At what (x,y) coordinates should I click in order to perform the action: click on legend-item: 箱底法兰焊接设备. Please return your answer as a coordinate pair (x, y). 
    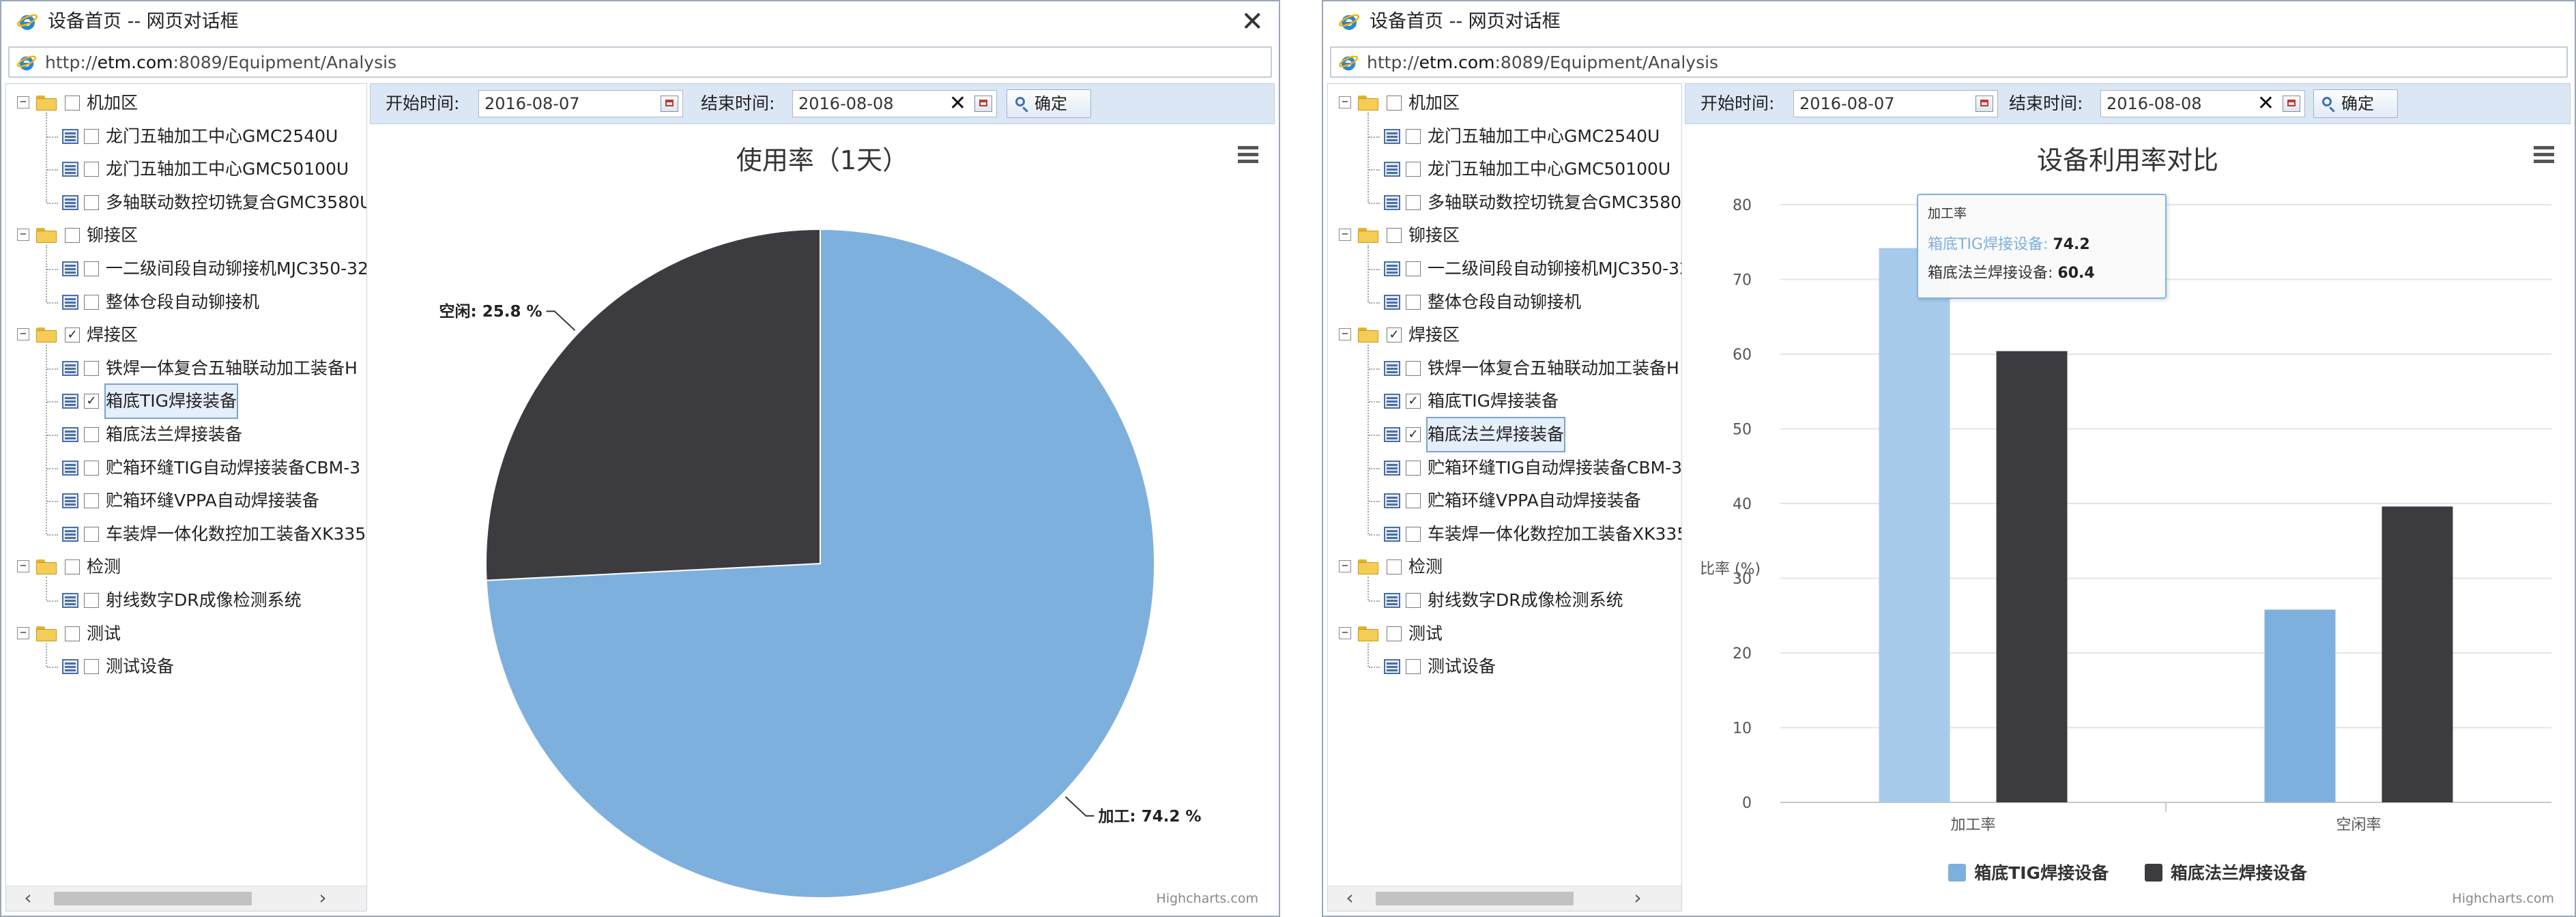
    Looking at the image, I should click on (2225, 872).